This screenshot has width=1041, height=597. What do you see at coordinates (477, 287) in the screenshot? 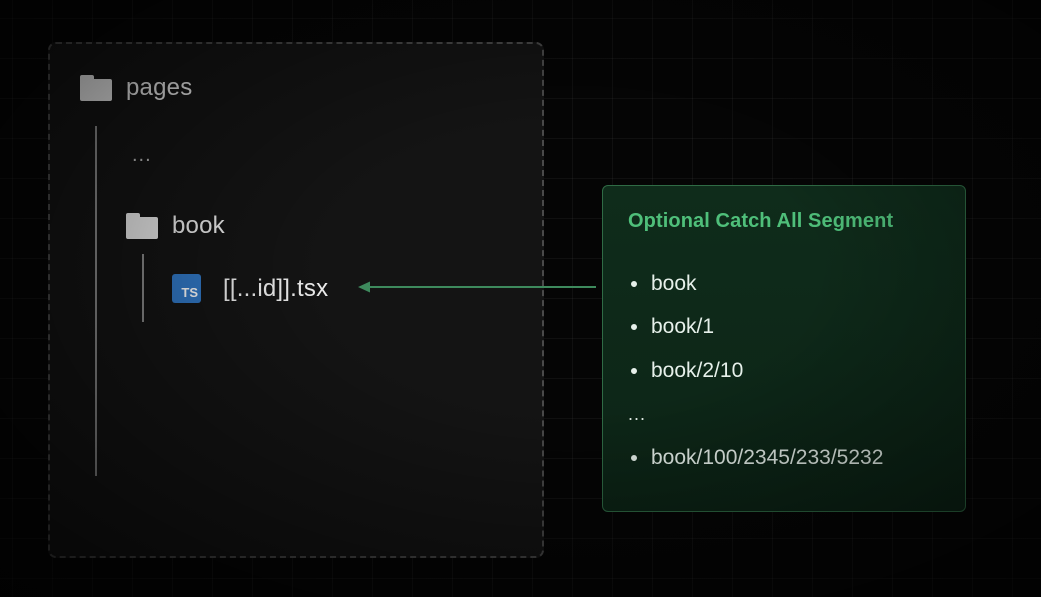
I see `connector-arrow` at bounding box center [477, 287].